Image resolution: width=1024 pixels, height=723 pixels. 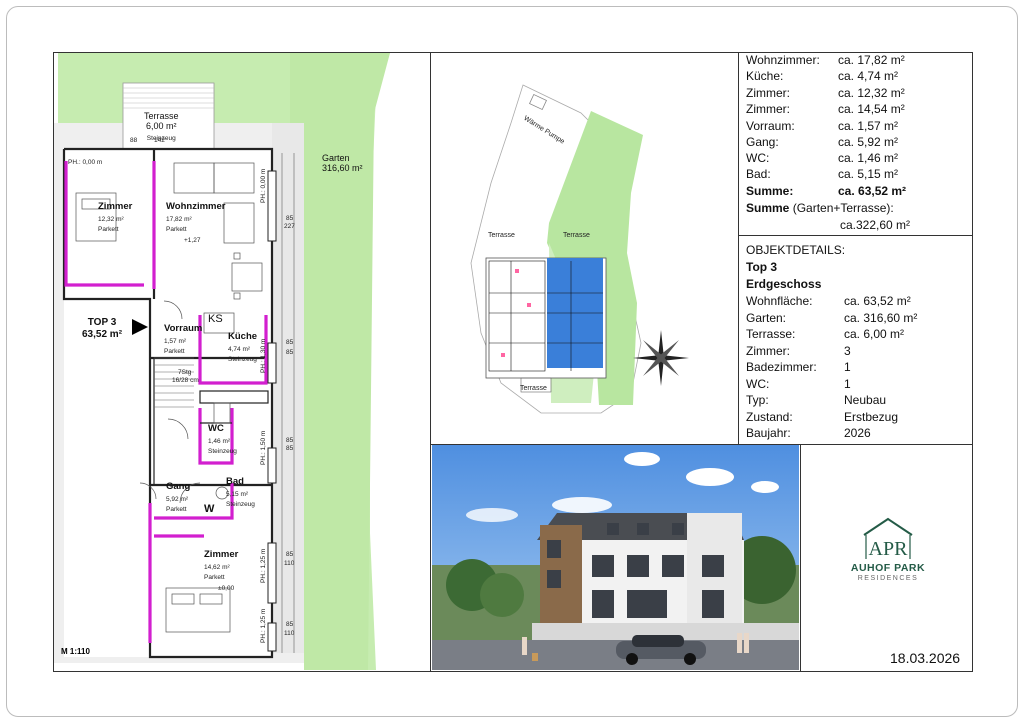 I want to click on room-kueche: Küche 4,74 m² Steinzeug, so click(x=243, y=347).